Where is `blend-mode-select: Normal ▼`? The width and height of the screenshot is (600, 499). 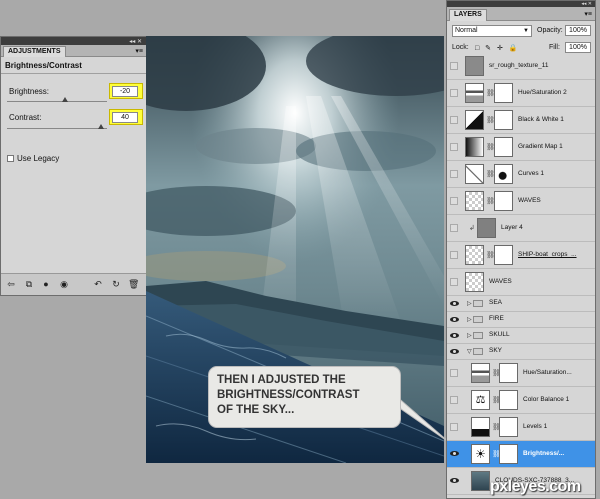 blend-mode-select: Normal ▼ is located at coordinates (492, 31).